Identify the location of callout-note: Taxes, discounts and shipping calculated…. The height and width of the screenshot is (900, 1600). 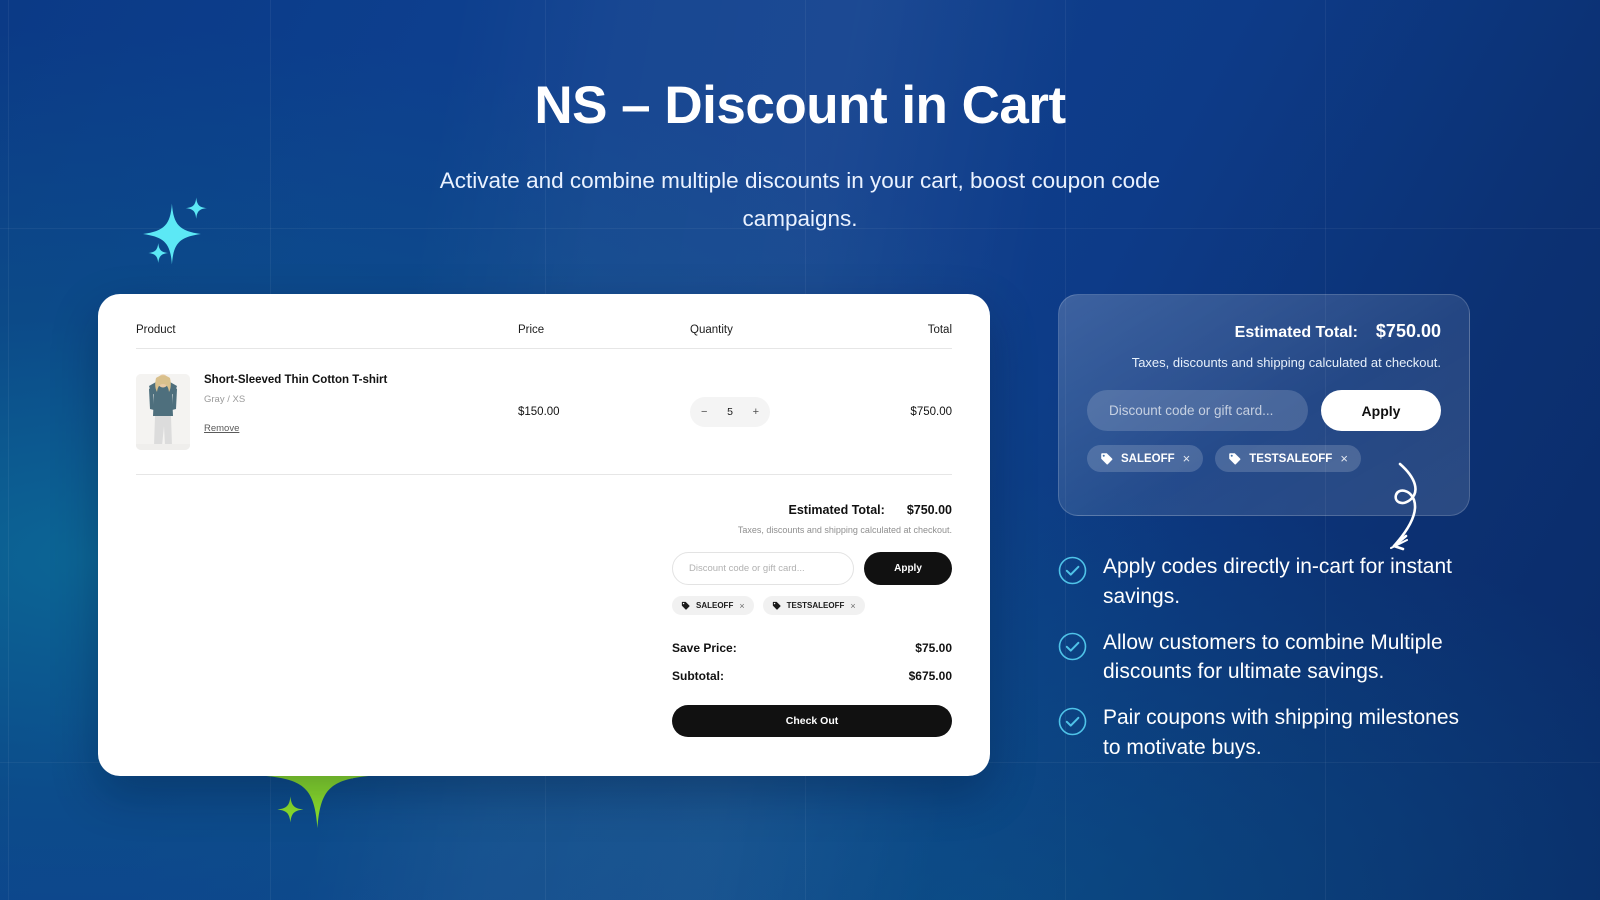
(1286, 362).